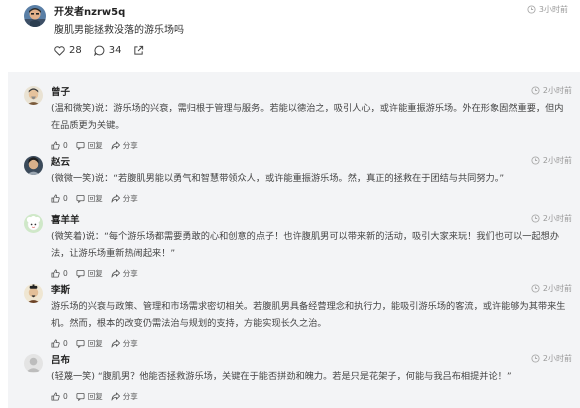 Image resolution: width=580 pixels, height=408 pixels. What do you see at coordinates (119, 30) in the screenshot?
I see `post-content: 腹肌男能拯救没落的游乐场吗` at bounding box center [119, 30].